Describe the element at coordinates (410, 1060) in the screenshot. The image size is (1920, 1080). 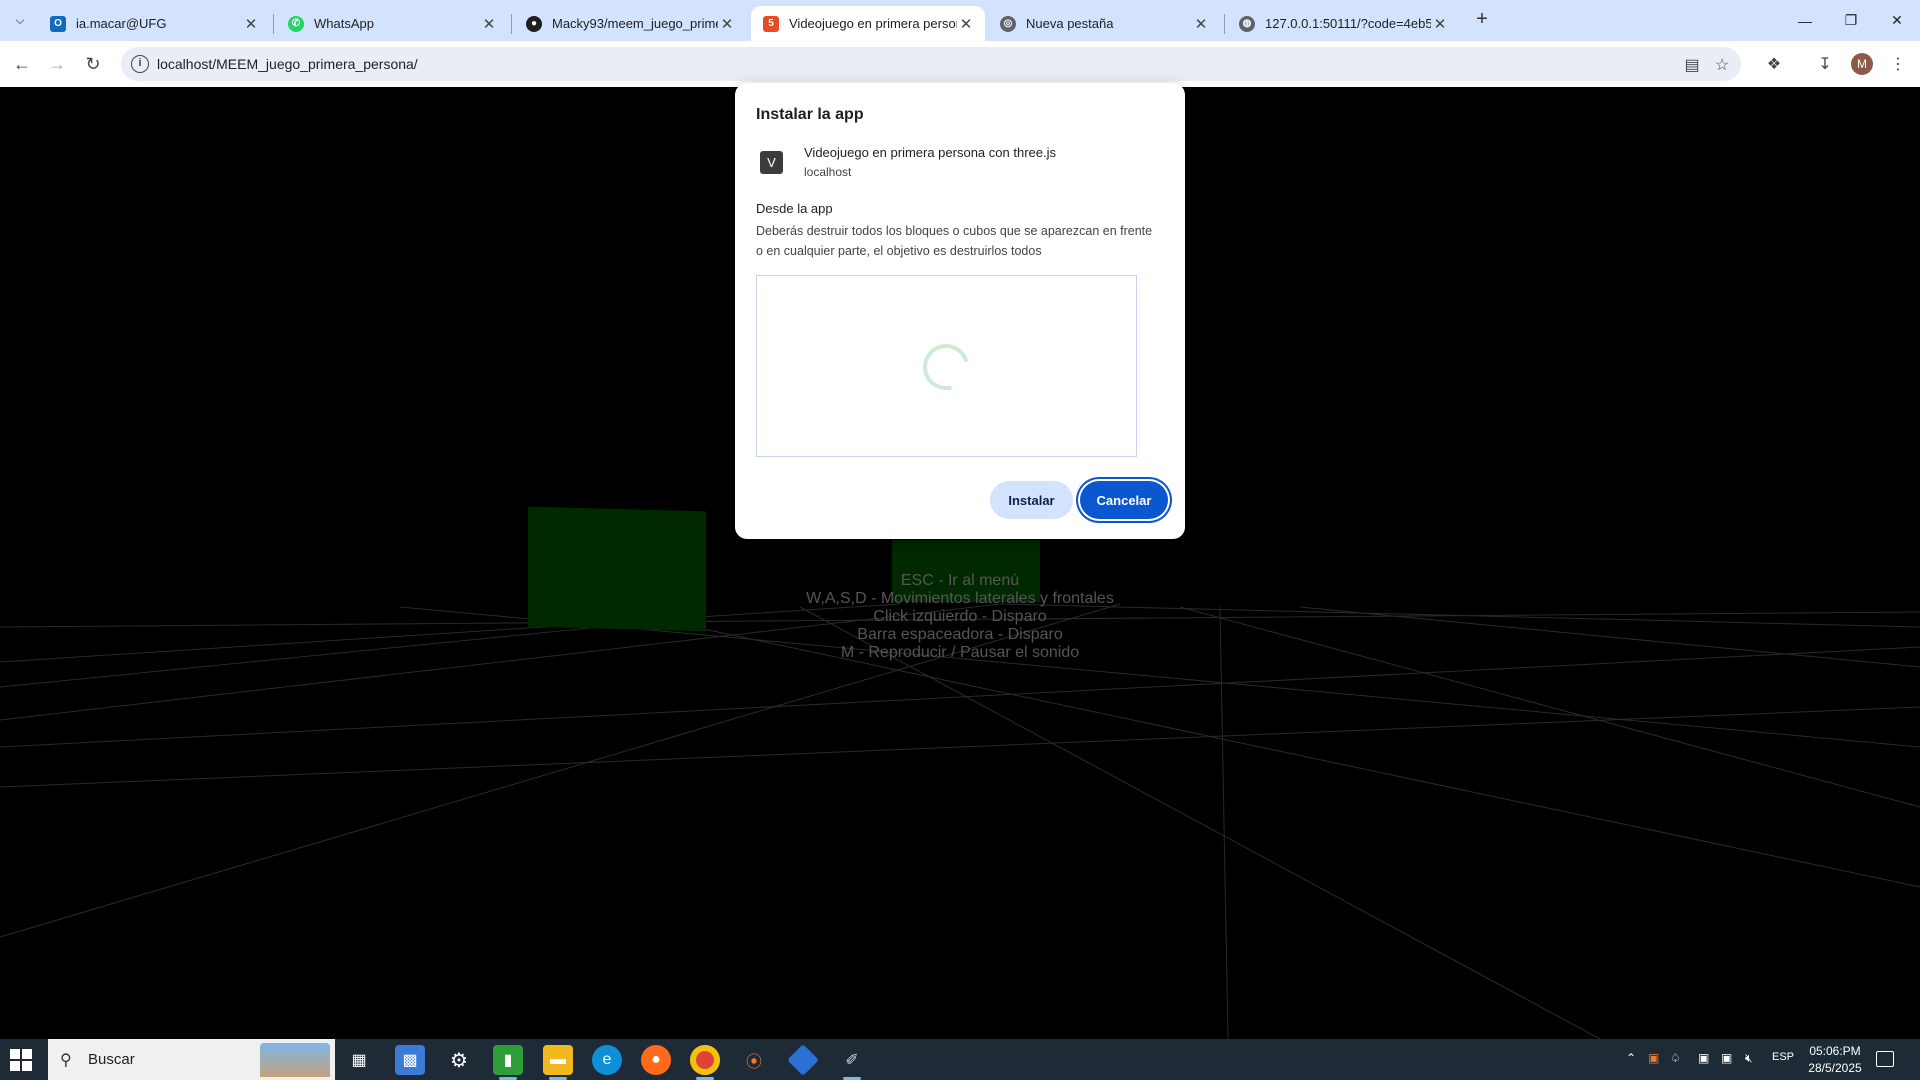
I see `control-panel-icon: ▩` at that location.